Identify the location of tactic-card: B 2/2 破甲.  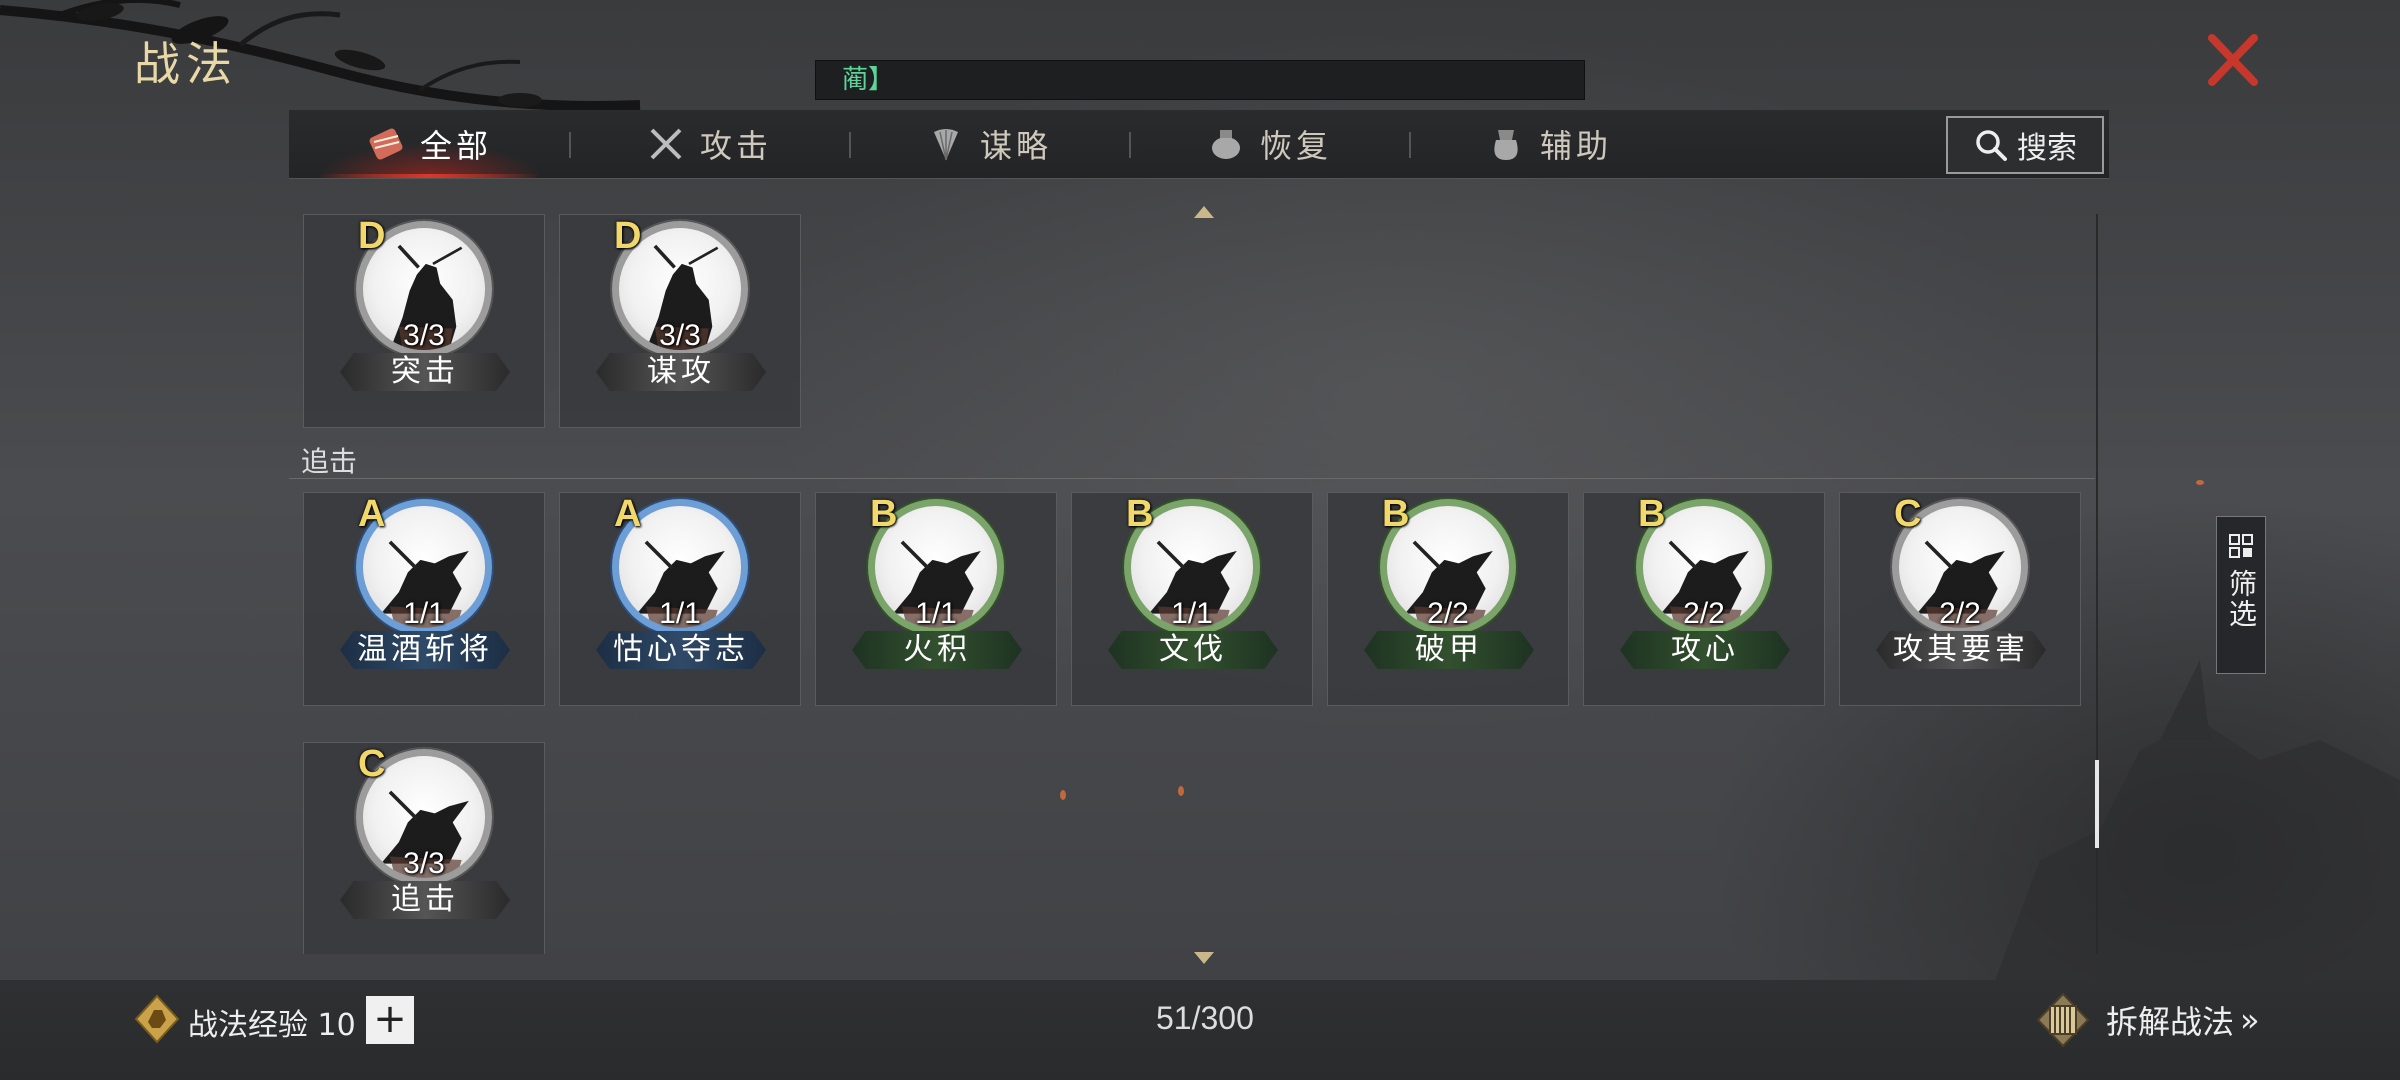
(1448, 599).